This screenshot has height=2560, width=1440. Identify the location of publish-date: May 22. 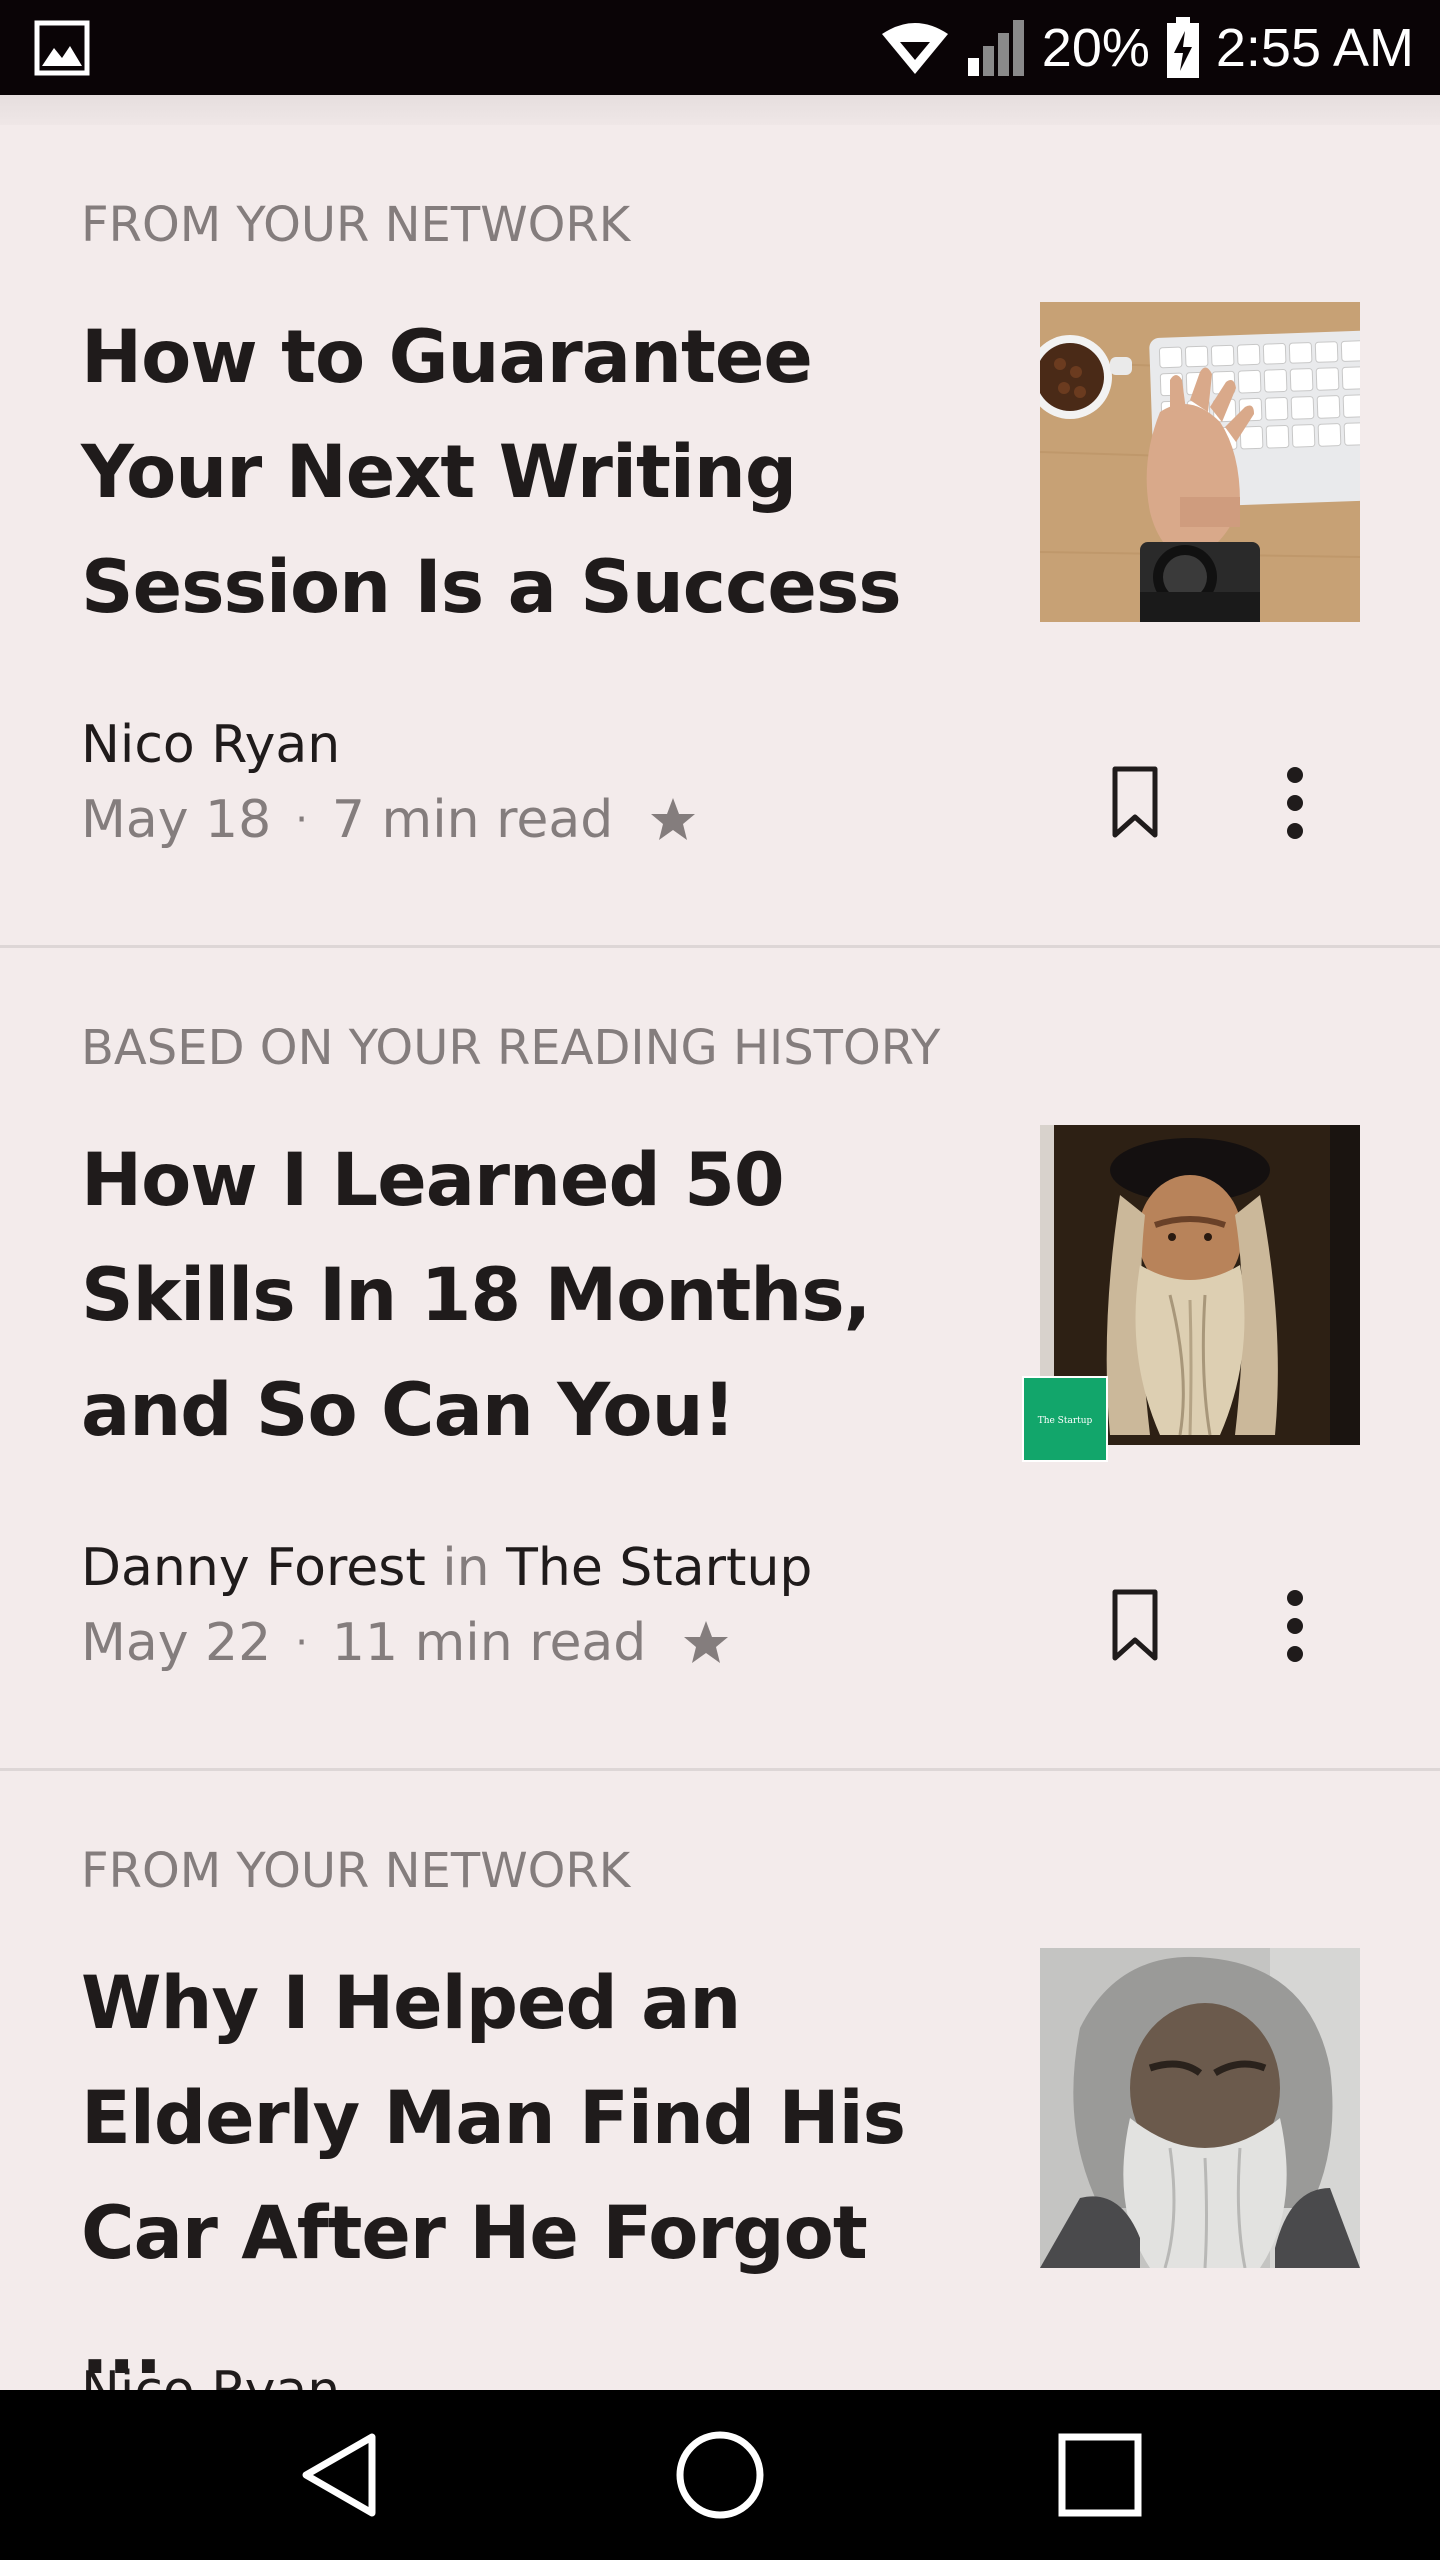
(176, 1643).